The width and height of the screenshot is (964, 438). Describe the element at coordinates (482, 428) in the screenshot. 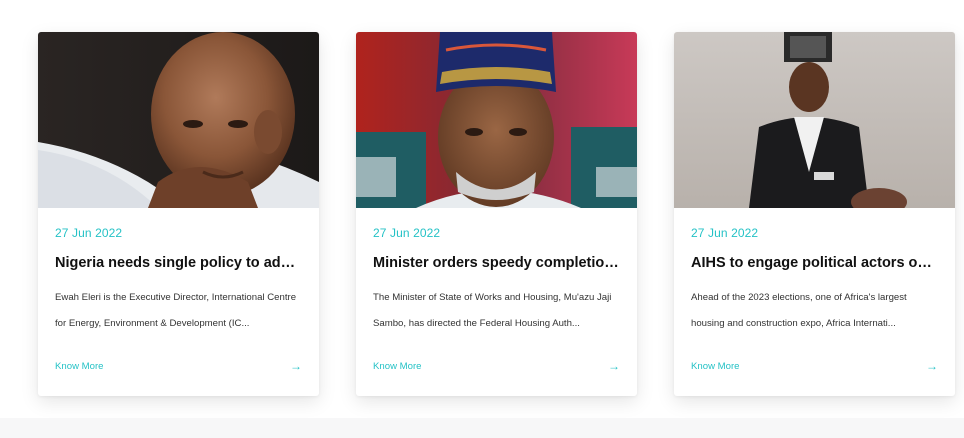

I see `section-divider` at that location.